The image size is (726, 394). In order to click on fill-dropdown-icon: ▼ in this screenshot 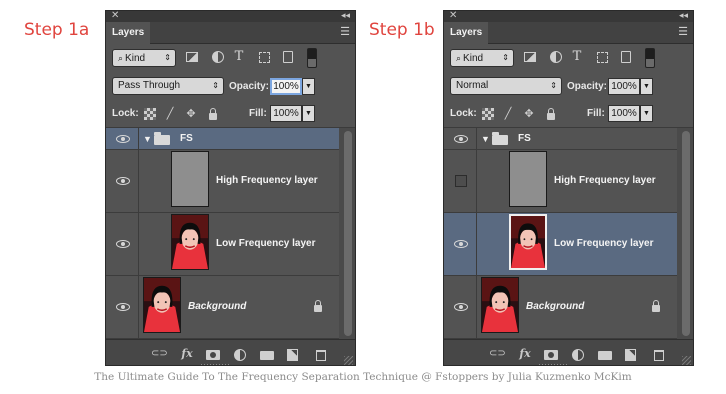, I will do `click(308, 113)`.